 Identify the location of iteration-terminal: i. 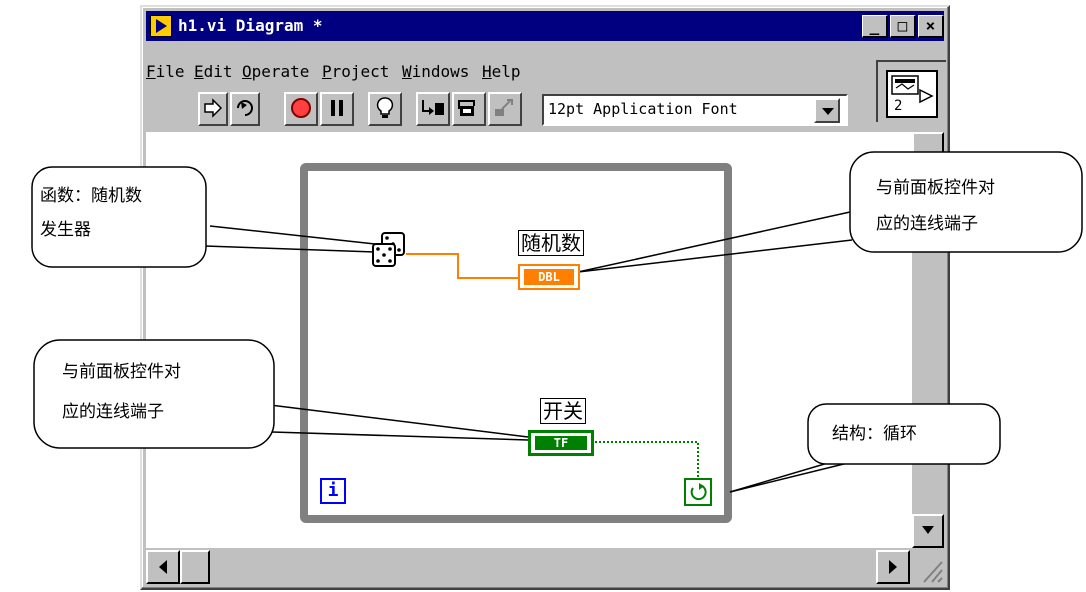
(333, 491).